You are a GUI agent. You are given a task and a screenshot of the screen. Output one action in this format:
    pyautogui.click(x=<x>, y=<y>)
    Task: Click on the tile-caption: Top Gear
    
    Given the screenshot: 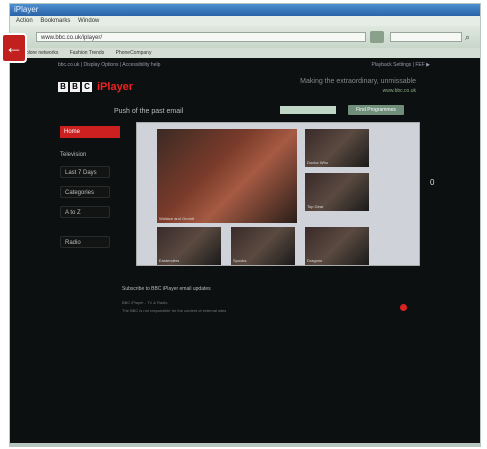 What is the action you would take?
    pyautogui.click(x=315, y=206)
    